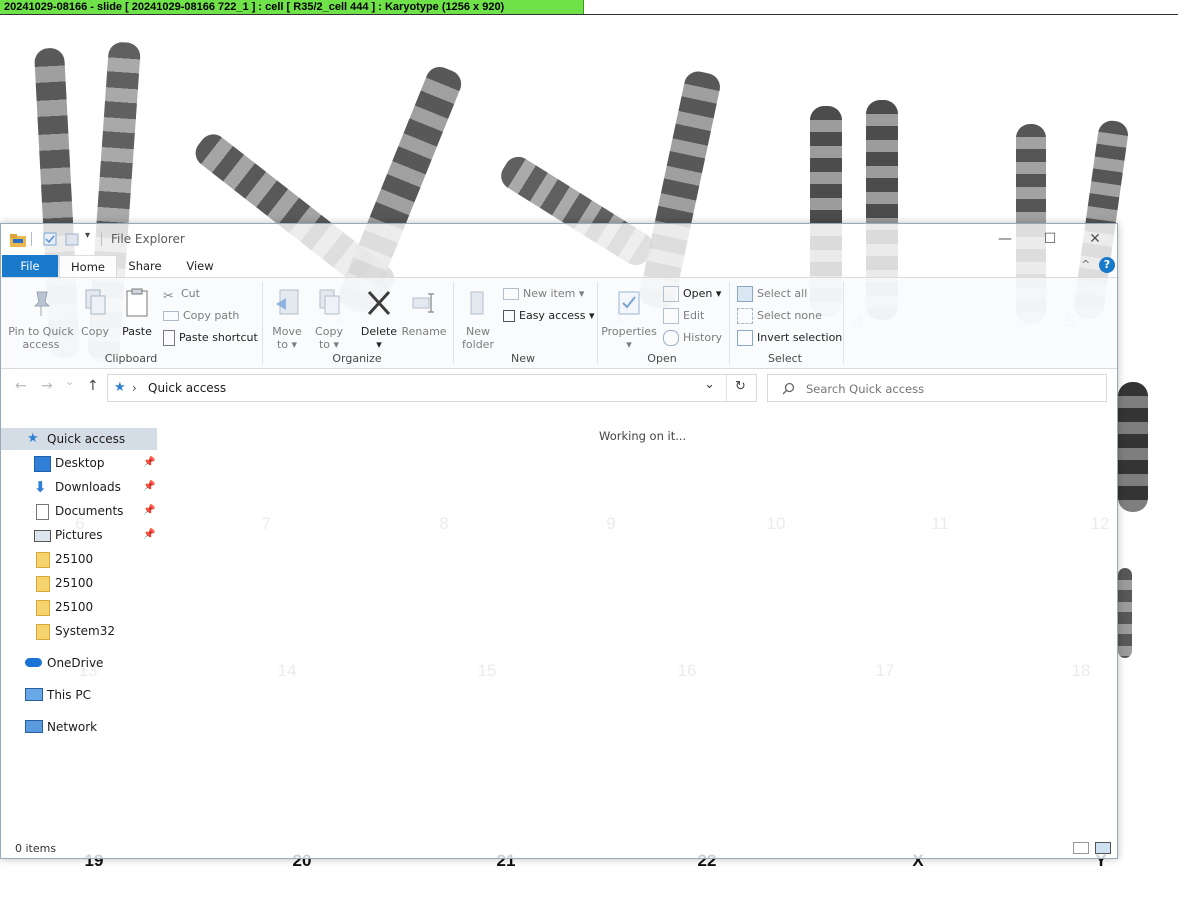  Describe the element at coordinates (93, 386) in the screenshot. I see `up-arrow-icon: ↑` at that location.